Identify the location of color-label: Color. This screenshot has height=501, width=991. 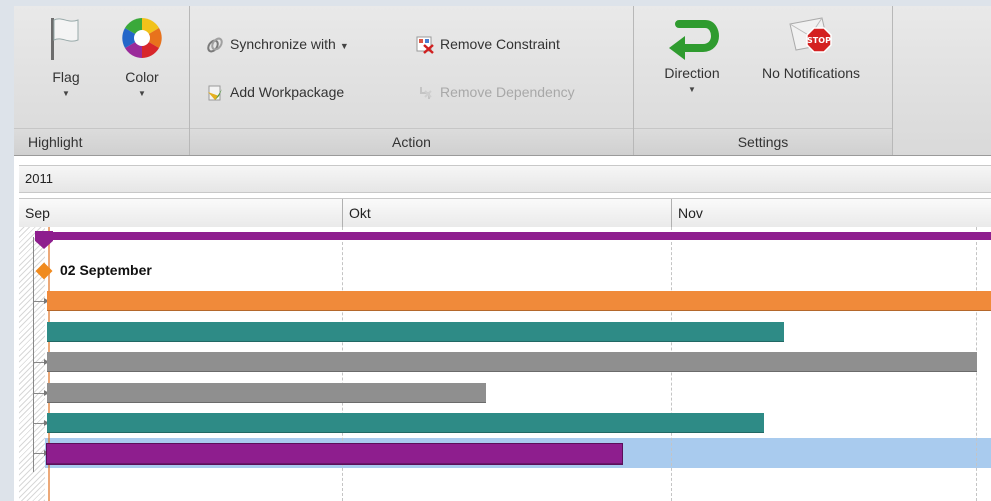
(142, 77).